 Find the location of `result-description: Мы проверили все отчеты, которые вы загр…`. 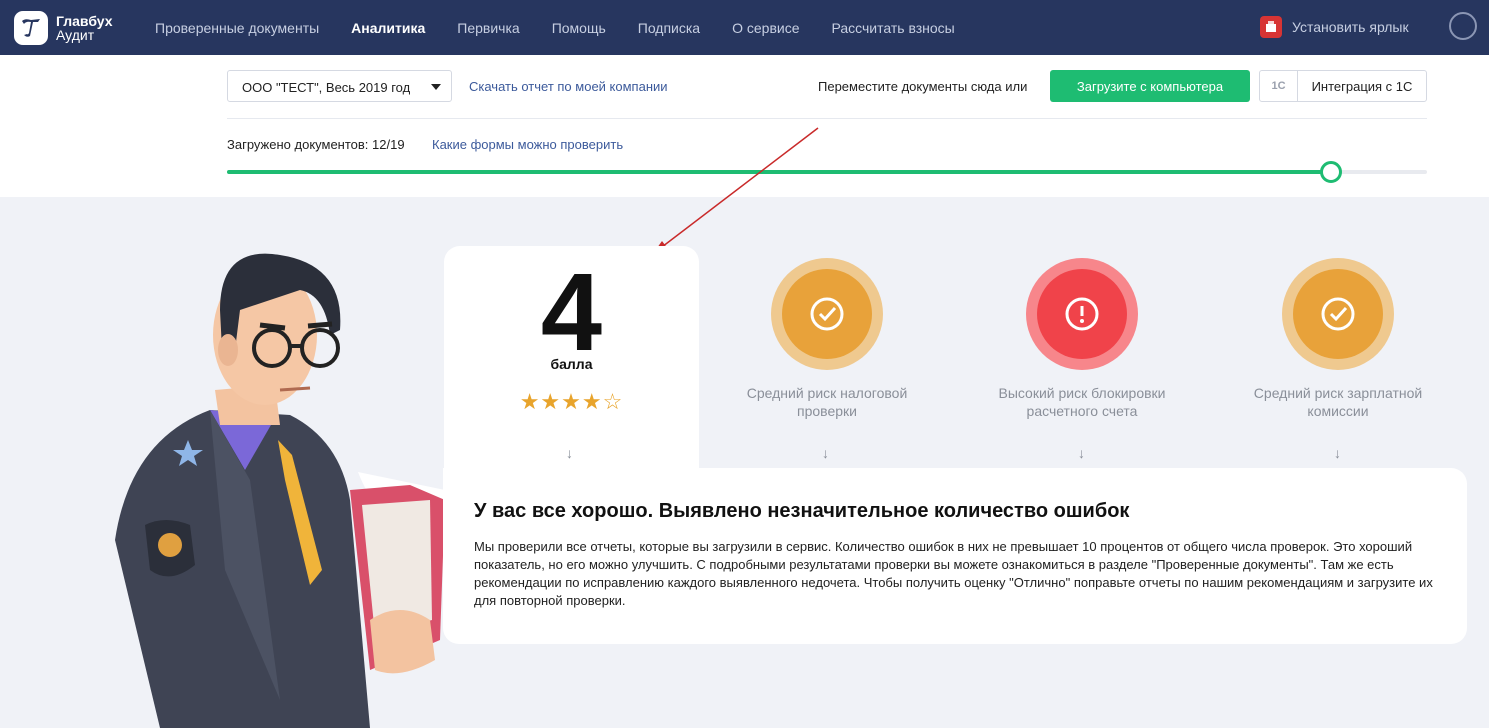

result-description: Мы проверили все отчеты, которые вы загр… is located at coordinates (953, 573).